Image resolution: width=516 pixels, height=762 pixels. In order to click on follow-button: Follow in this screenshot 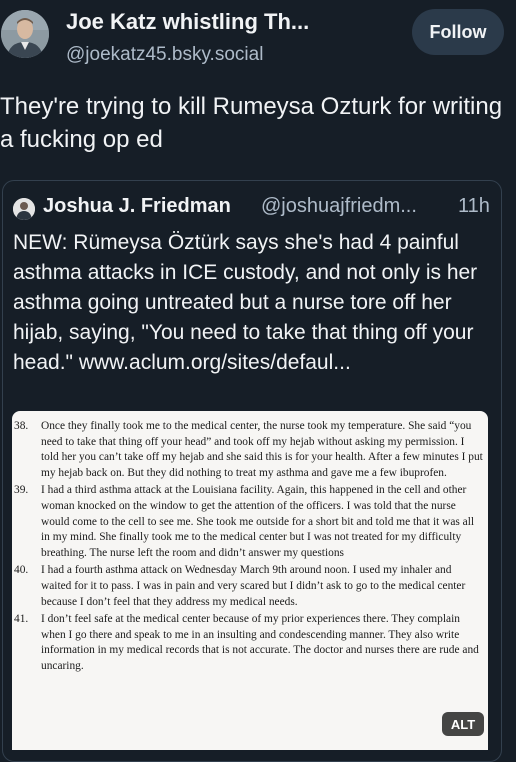, I will do `click(458, 32)`.